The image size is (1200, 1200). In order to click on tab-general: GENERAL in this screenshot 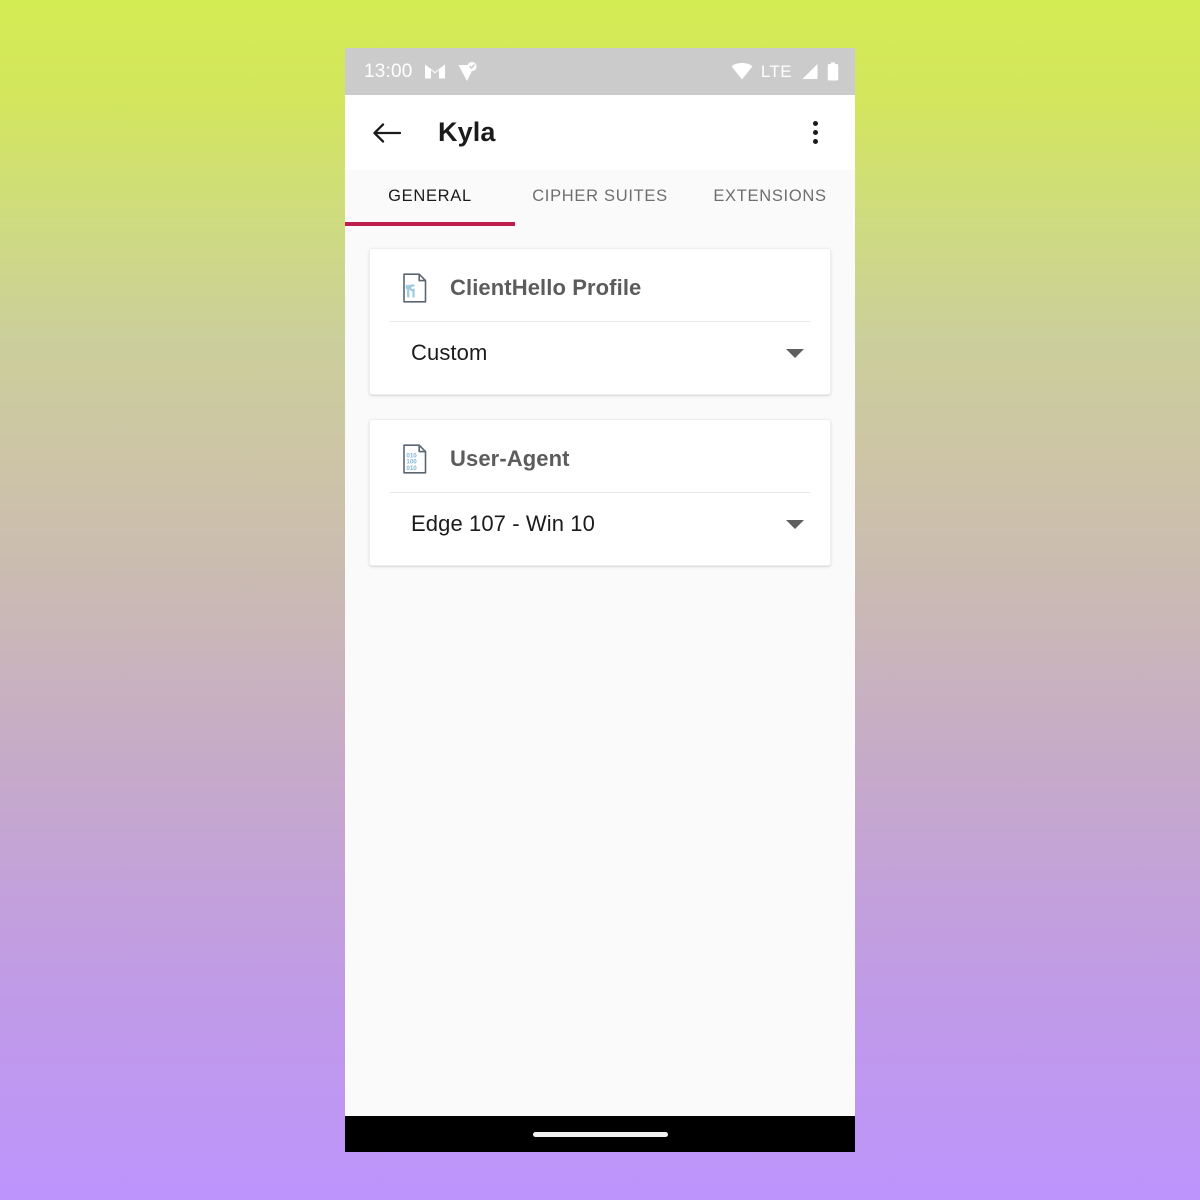, I will do `click(430, 198)`.